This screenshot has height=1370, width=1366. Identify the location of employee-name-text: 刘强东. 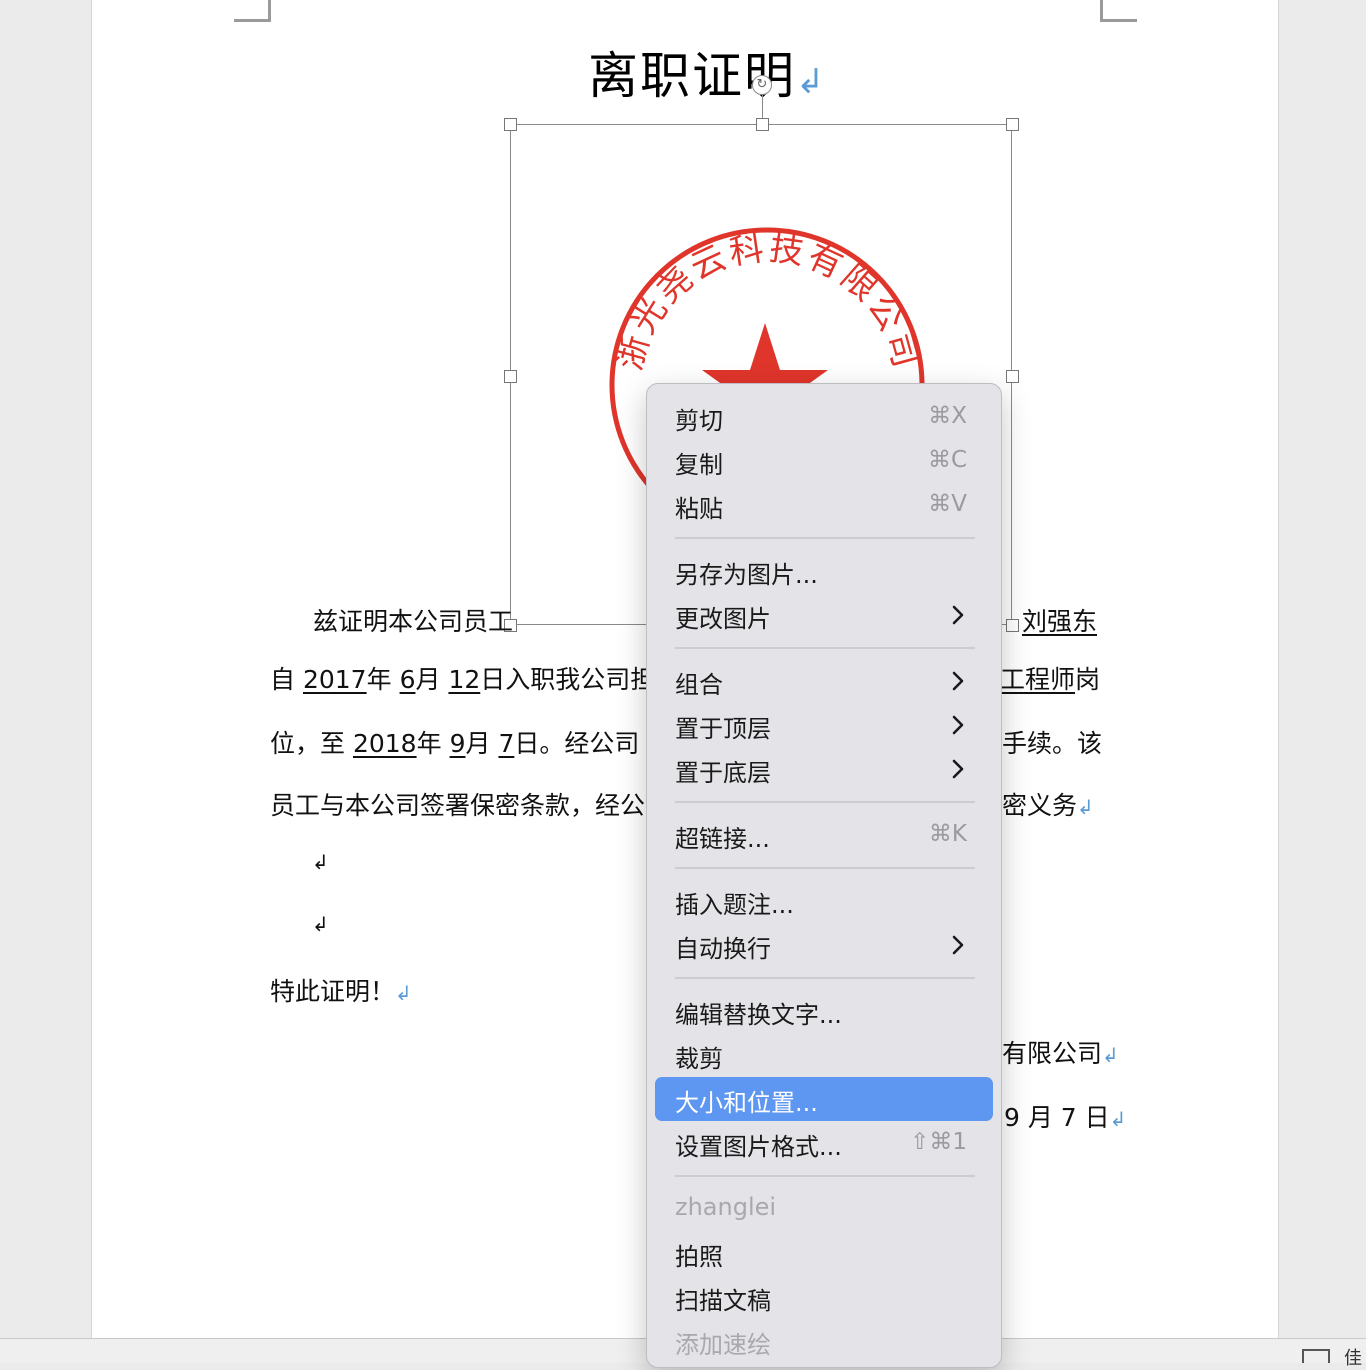
(1060, 621).